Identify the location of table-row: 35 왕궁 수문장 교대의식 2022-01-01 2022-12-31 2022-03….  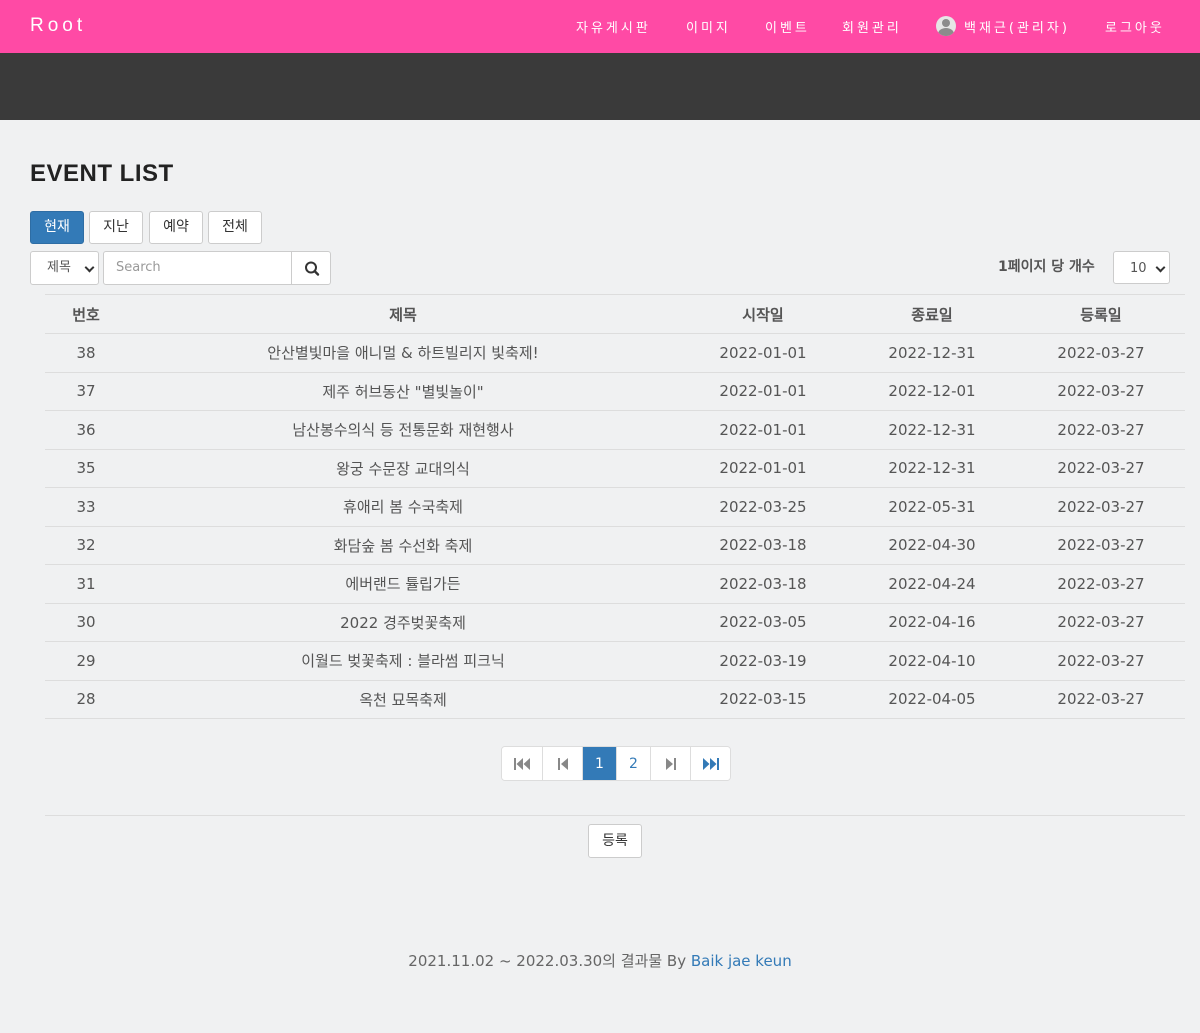
(615, 468).